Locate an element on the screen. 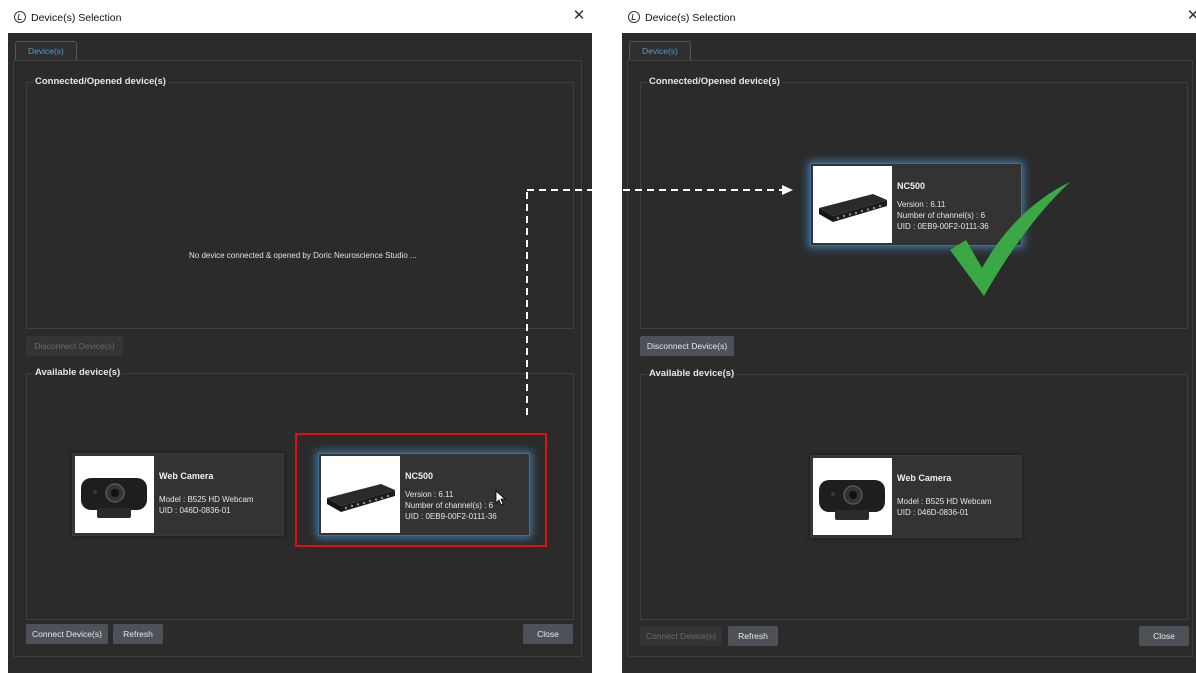  checkmark-icon is located at coordinates (1010, 239).